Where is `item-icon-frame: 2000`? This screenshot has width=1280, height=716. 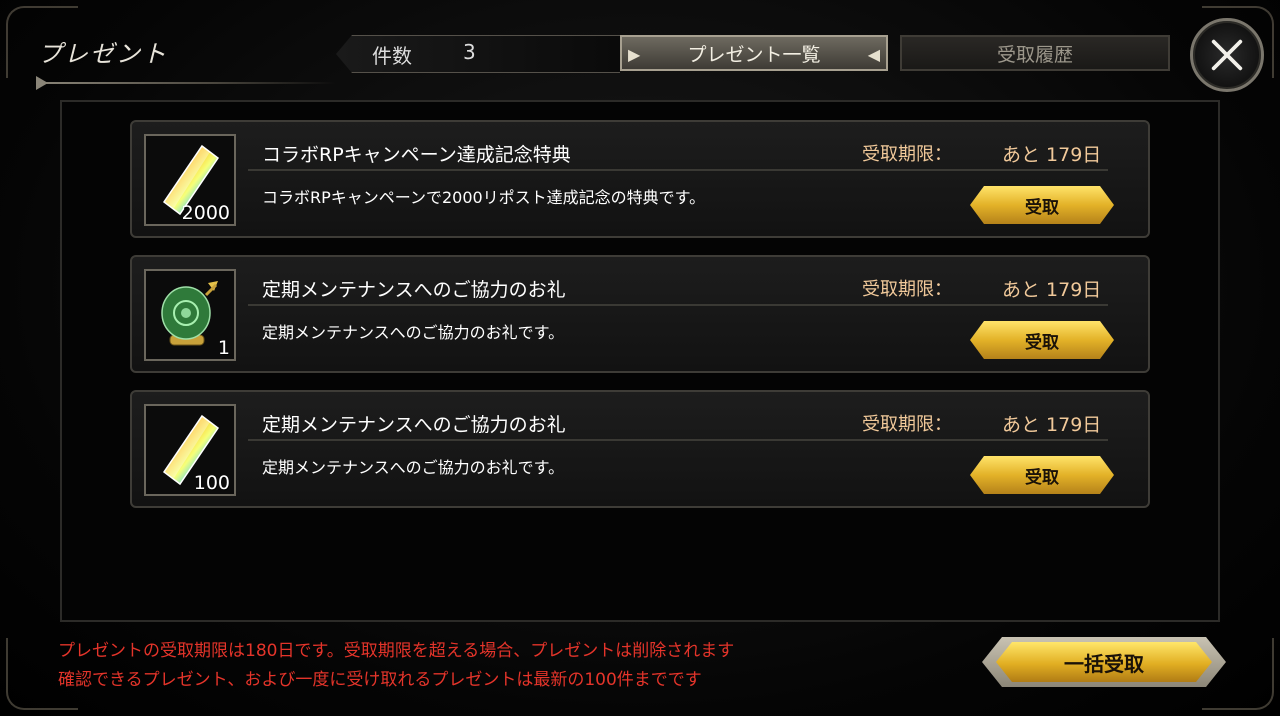 item-icon-frame: 2000 is located at coordinates (190, 180).